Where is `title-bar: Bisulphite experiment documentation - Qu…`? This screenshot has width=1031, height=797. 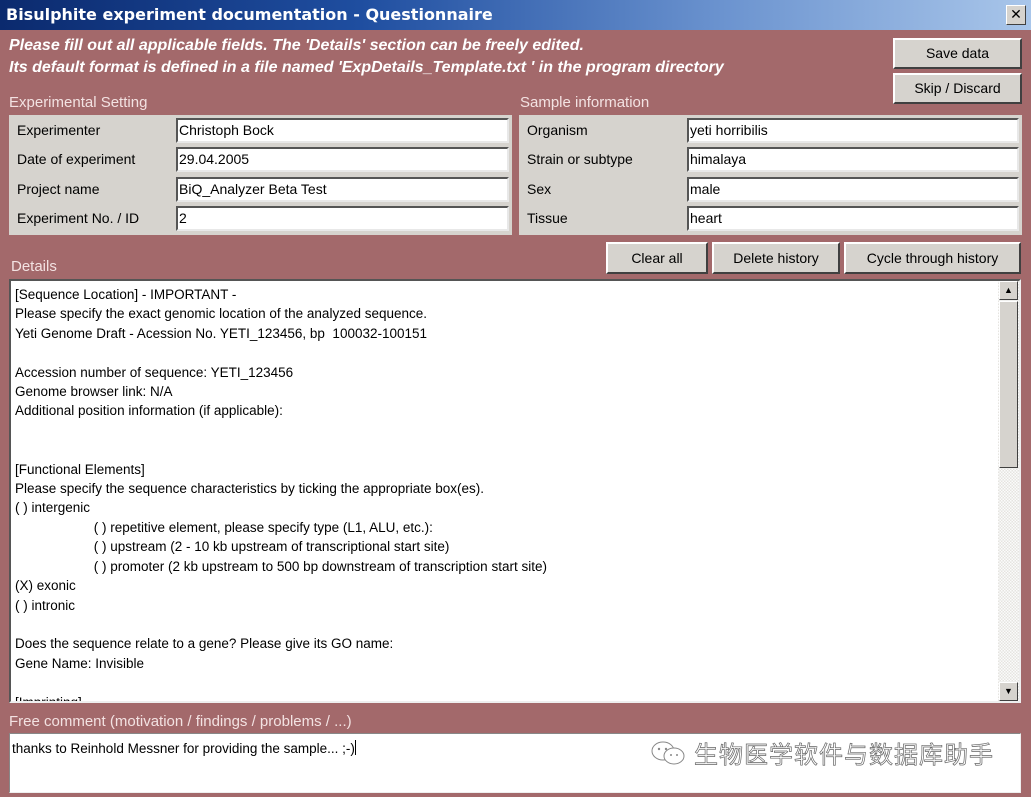
title-bar: Bisulphite experiment documentation - Qu… is located at coordinates (515, 15).